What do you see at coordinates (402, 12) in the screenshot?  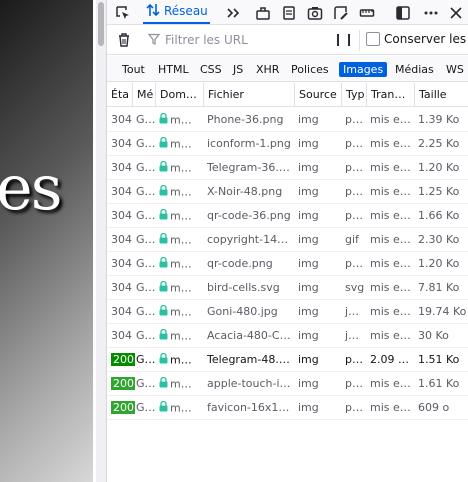 I see `dock-side-icon` at bounding box center [402, 12].